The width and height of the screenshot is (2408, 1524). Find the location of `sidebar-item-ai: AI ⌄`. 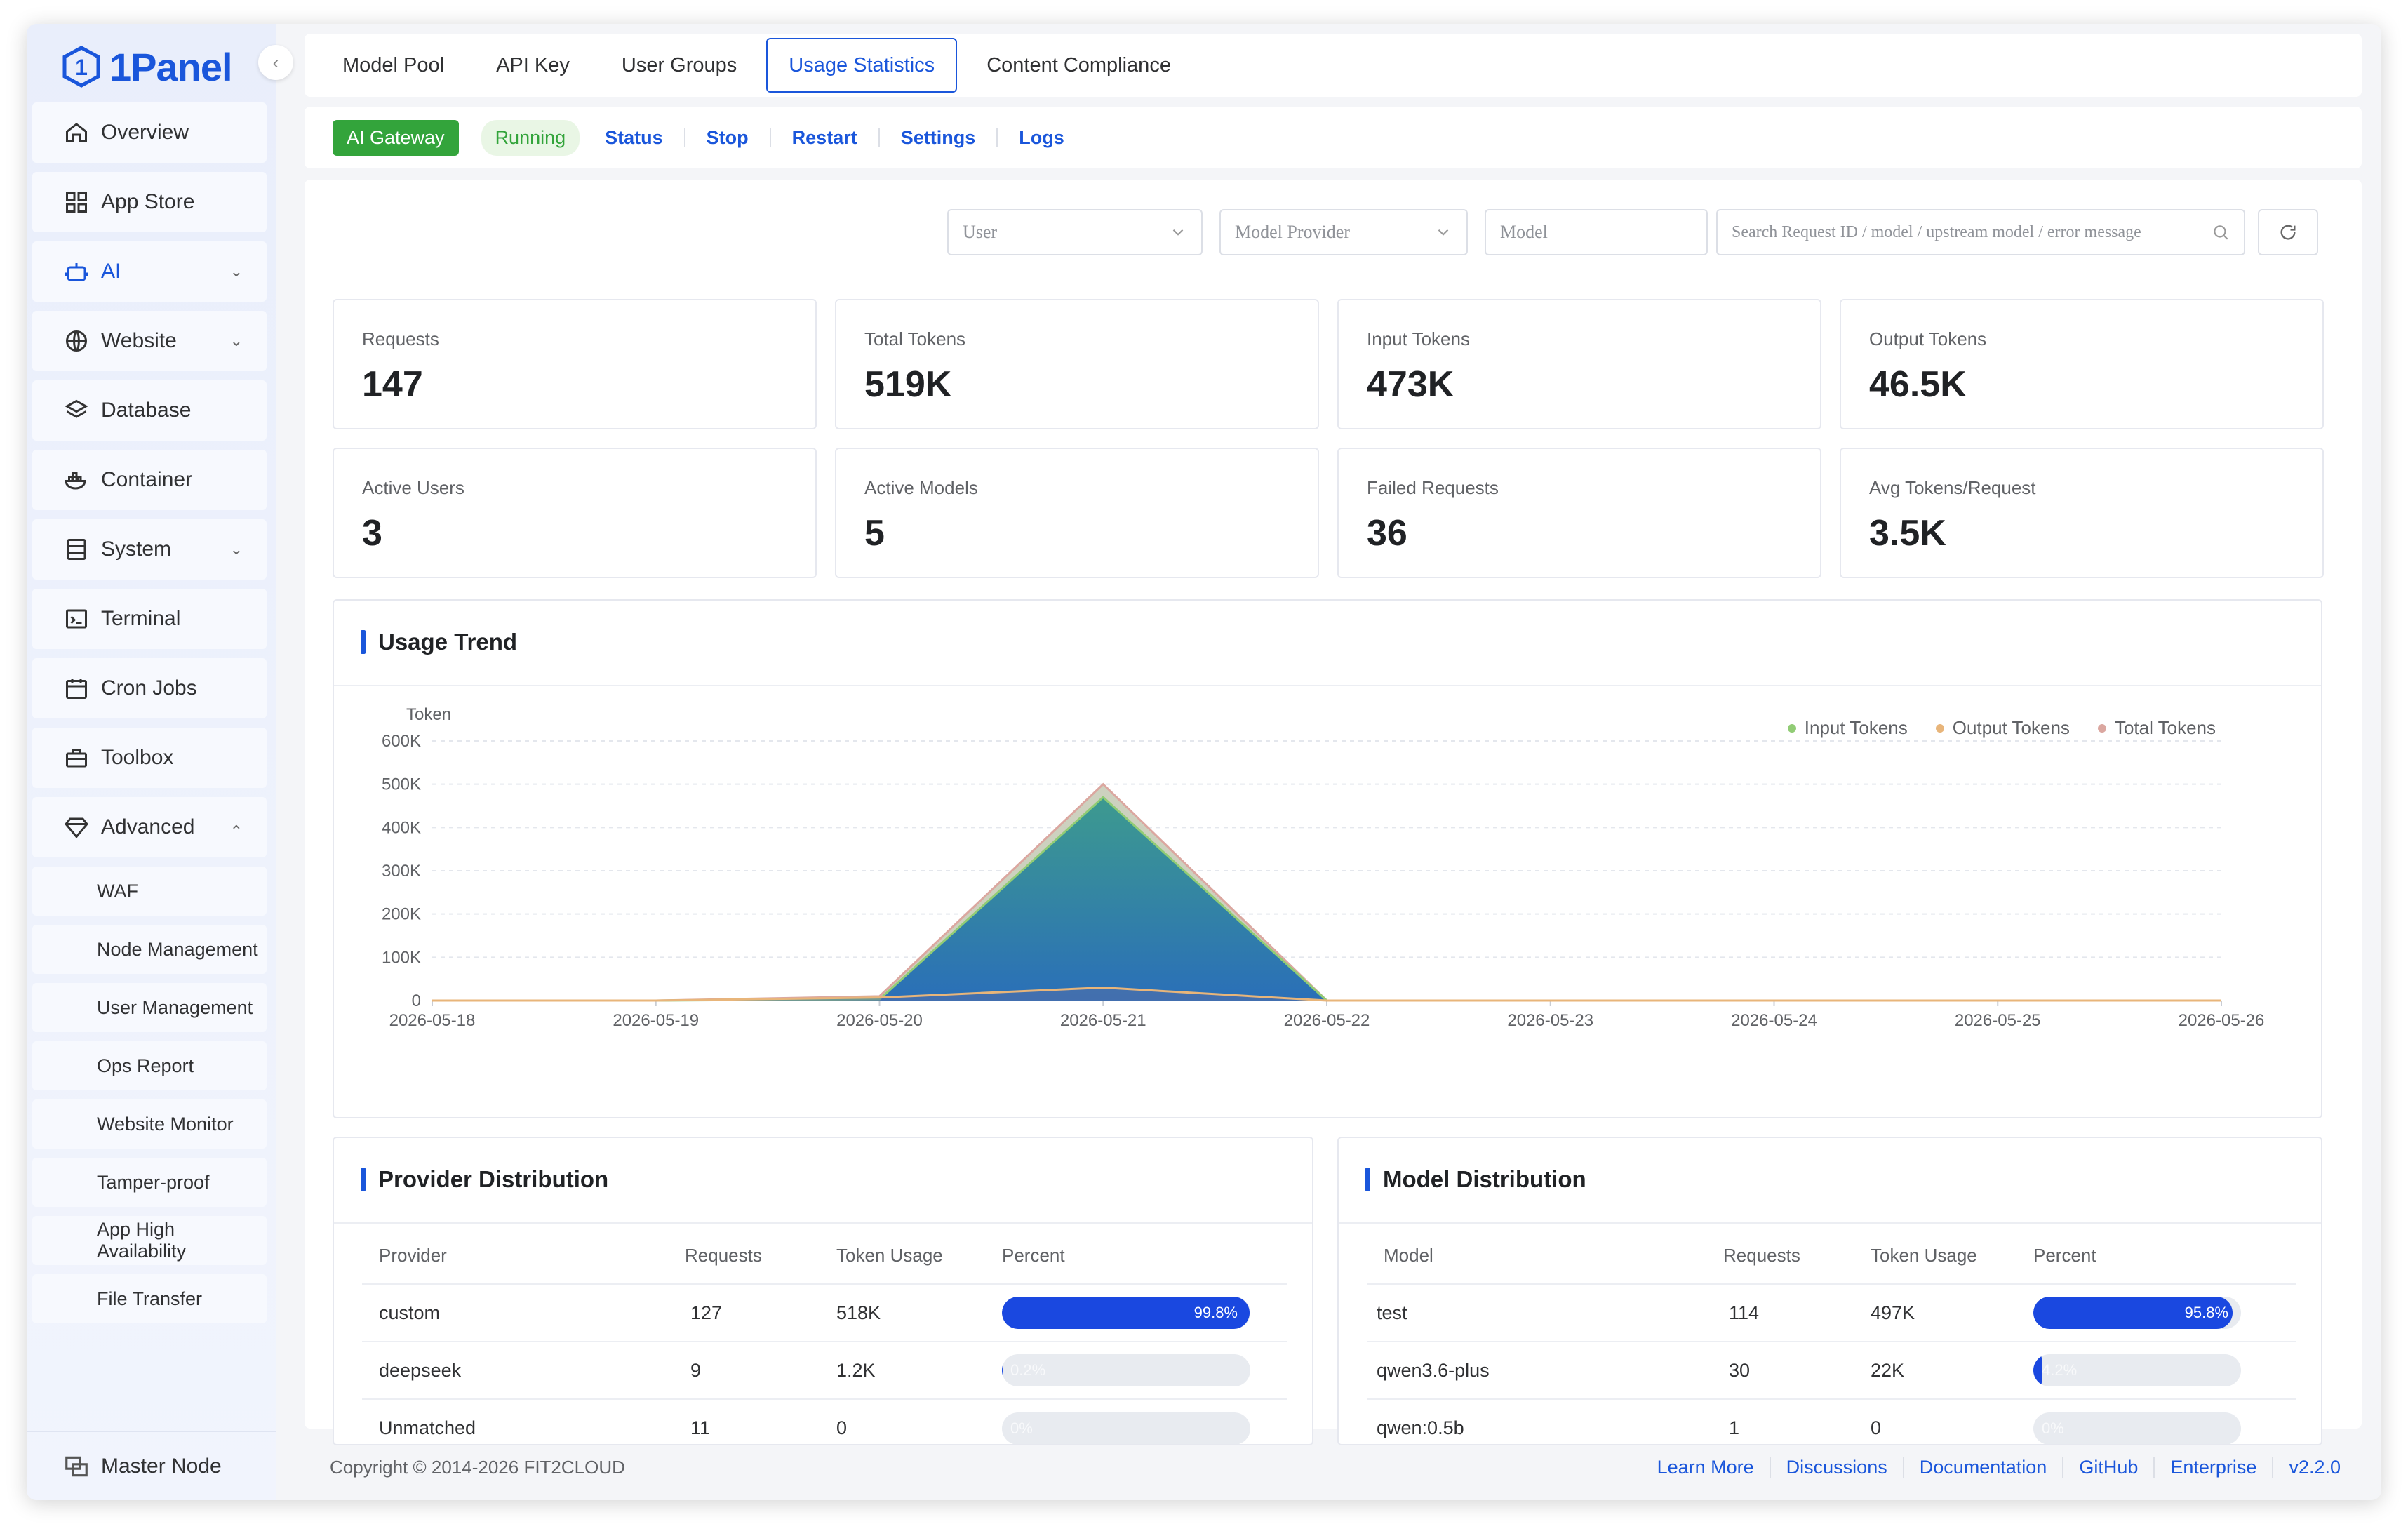

sidebar-item-ai: AI ⌄ is located at coordinates (149, 271).